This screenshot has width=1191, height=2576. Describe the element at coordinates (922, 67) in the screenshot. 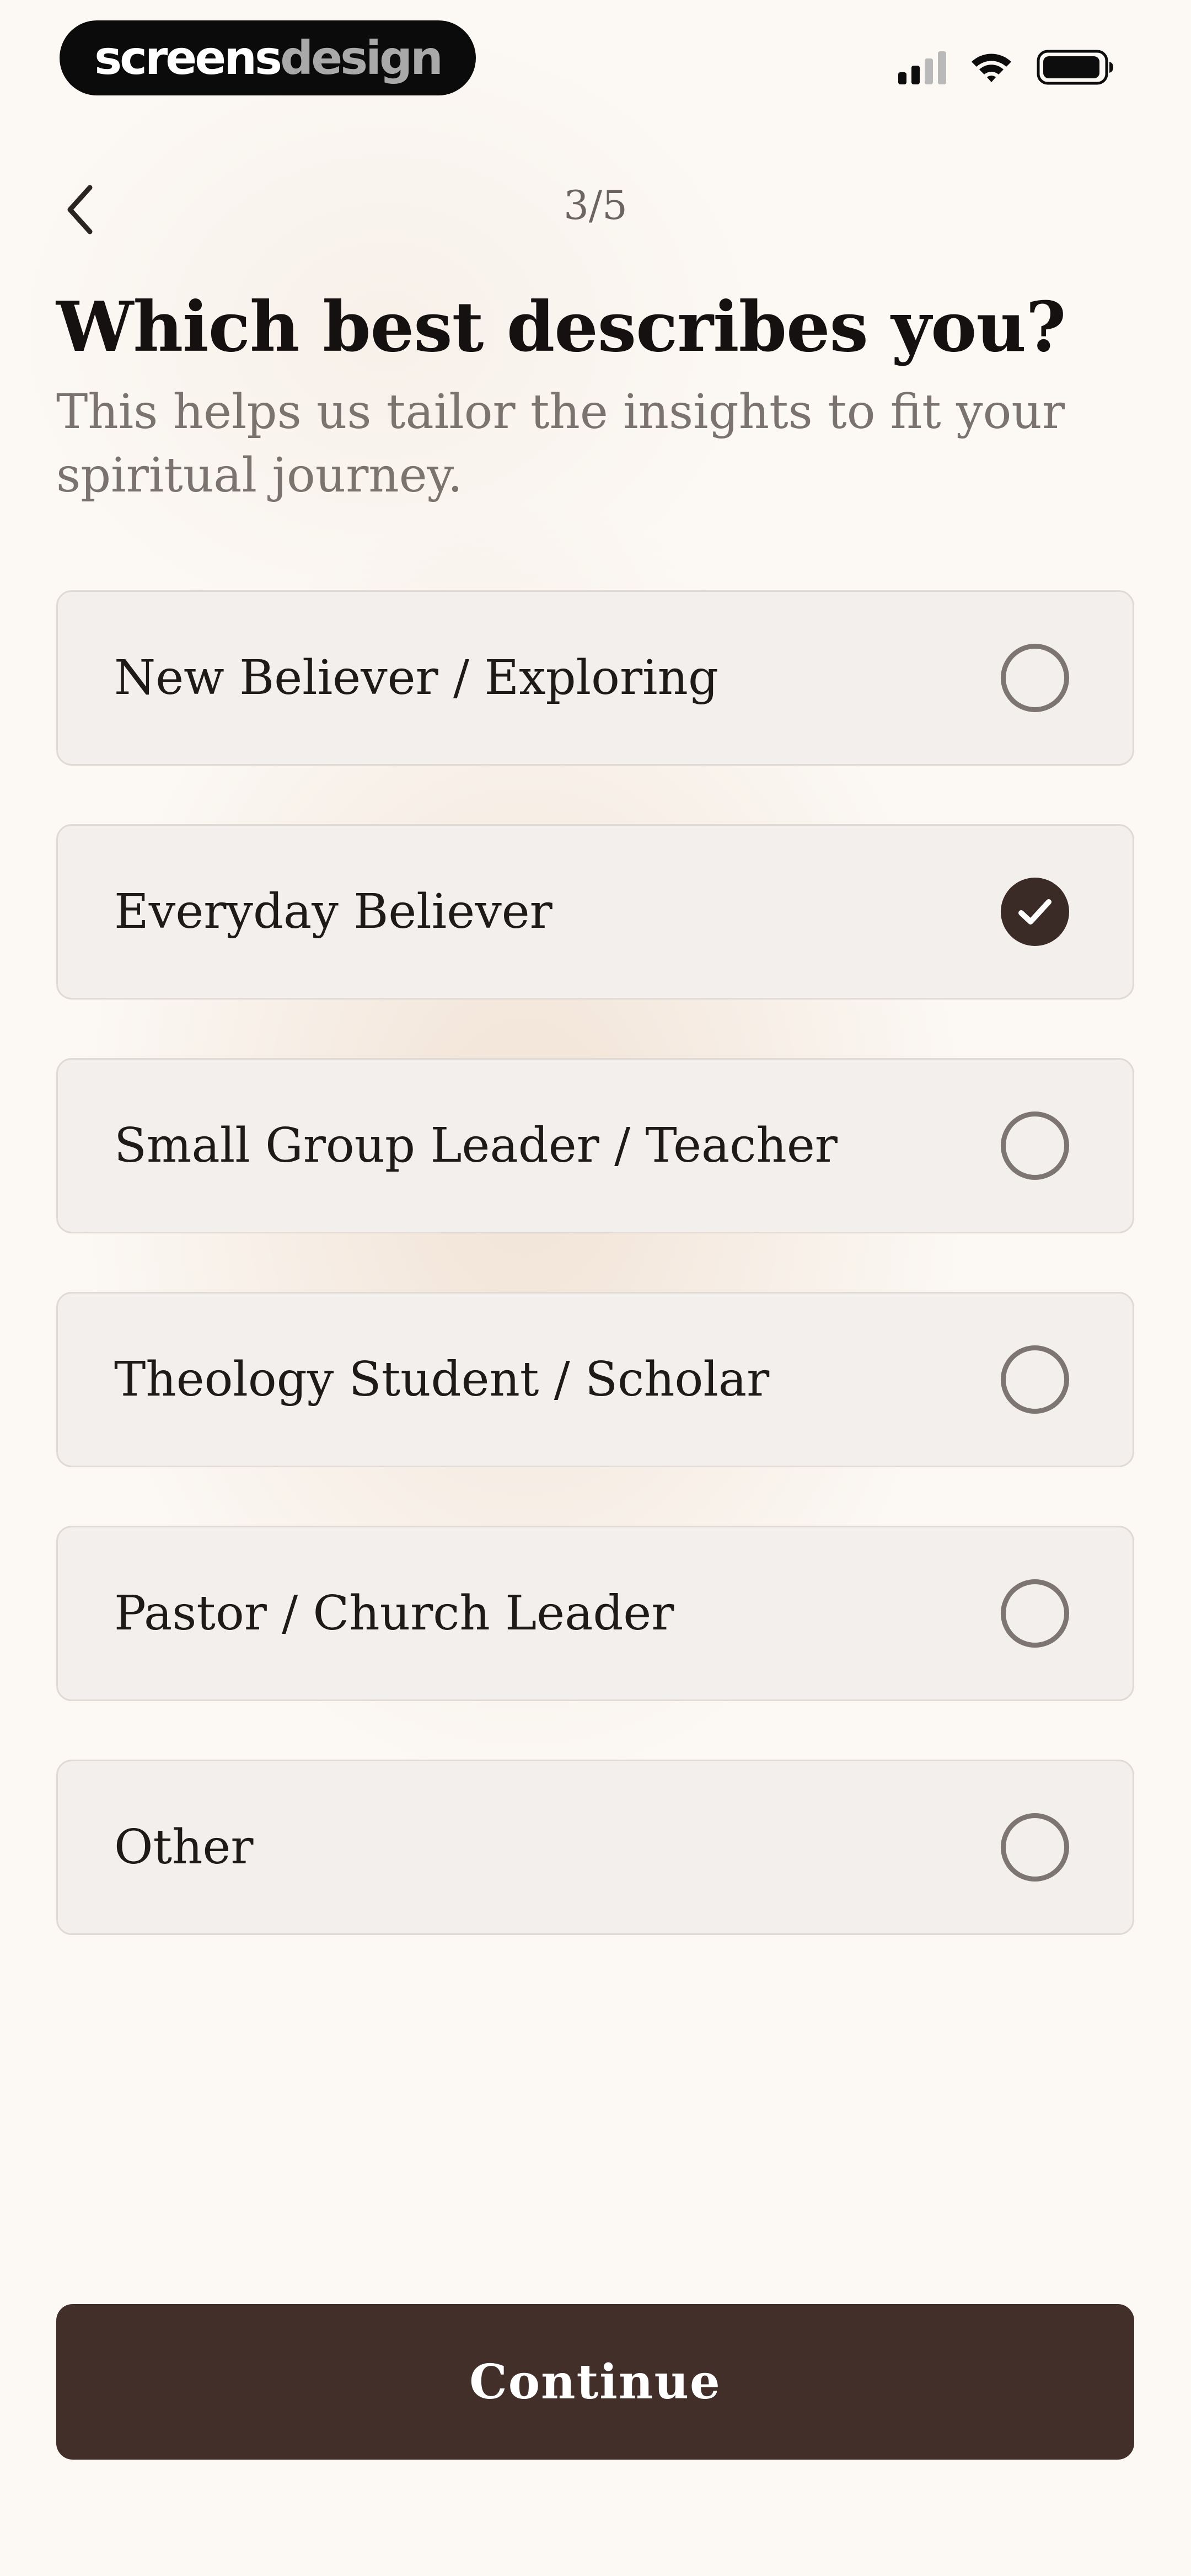

I see `signal-icon` at that location.